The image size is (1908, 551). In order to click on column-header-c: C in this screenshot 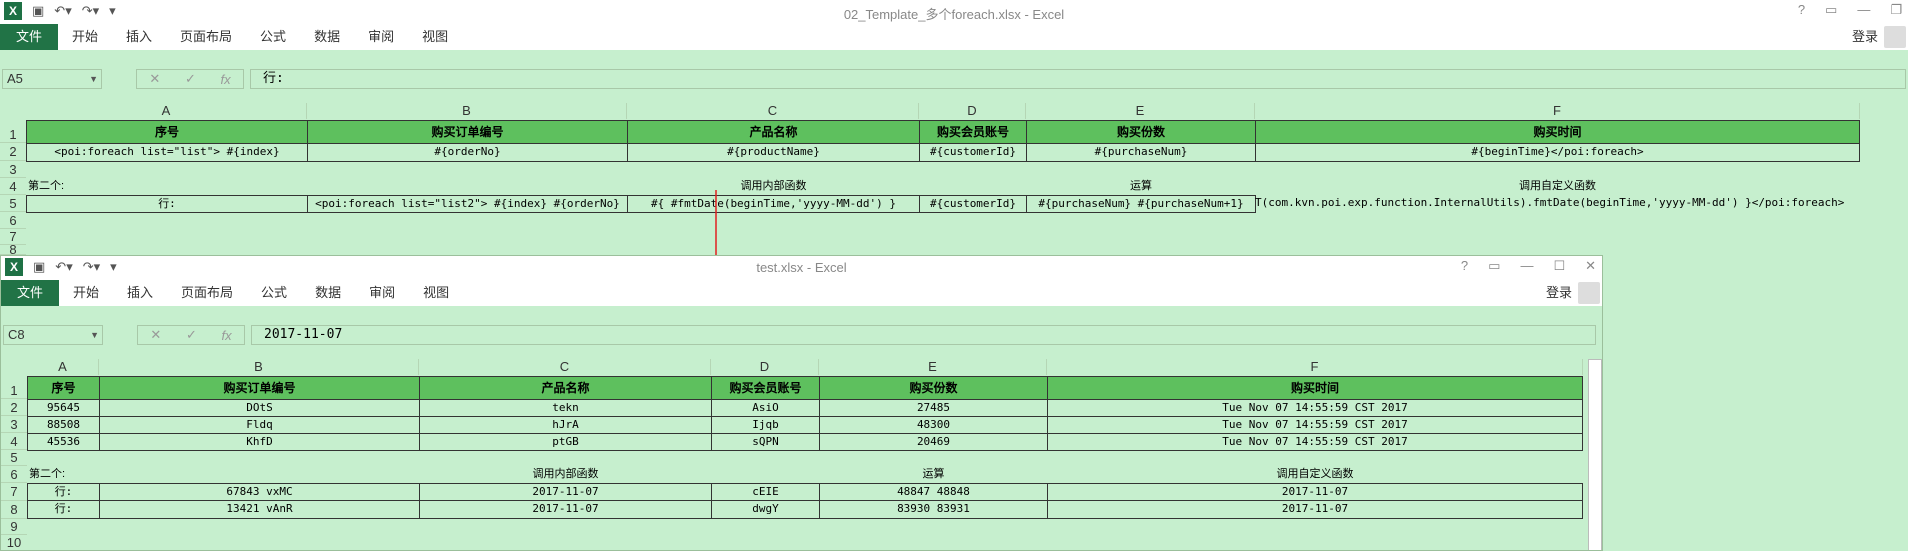, I will do `click(773, 111)`.